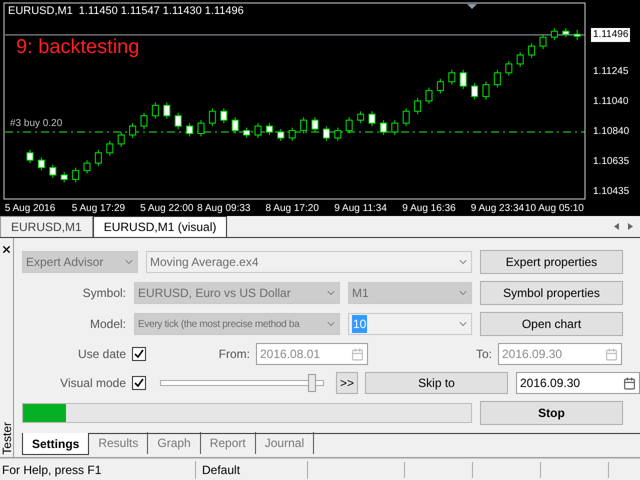  I want to click on dropdown-value: Every tick (the most precise method ba, so click(219, 325).